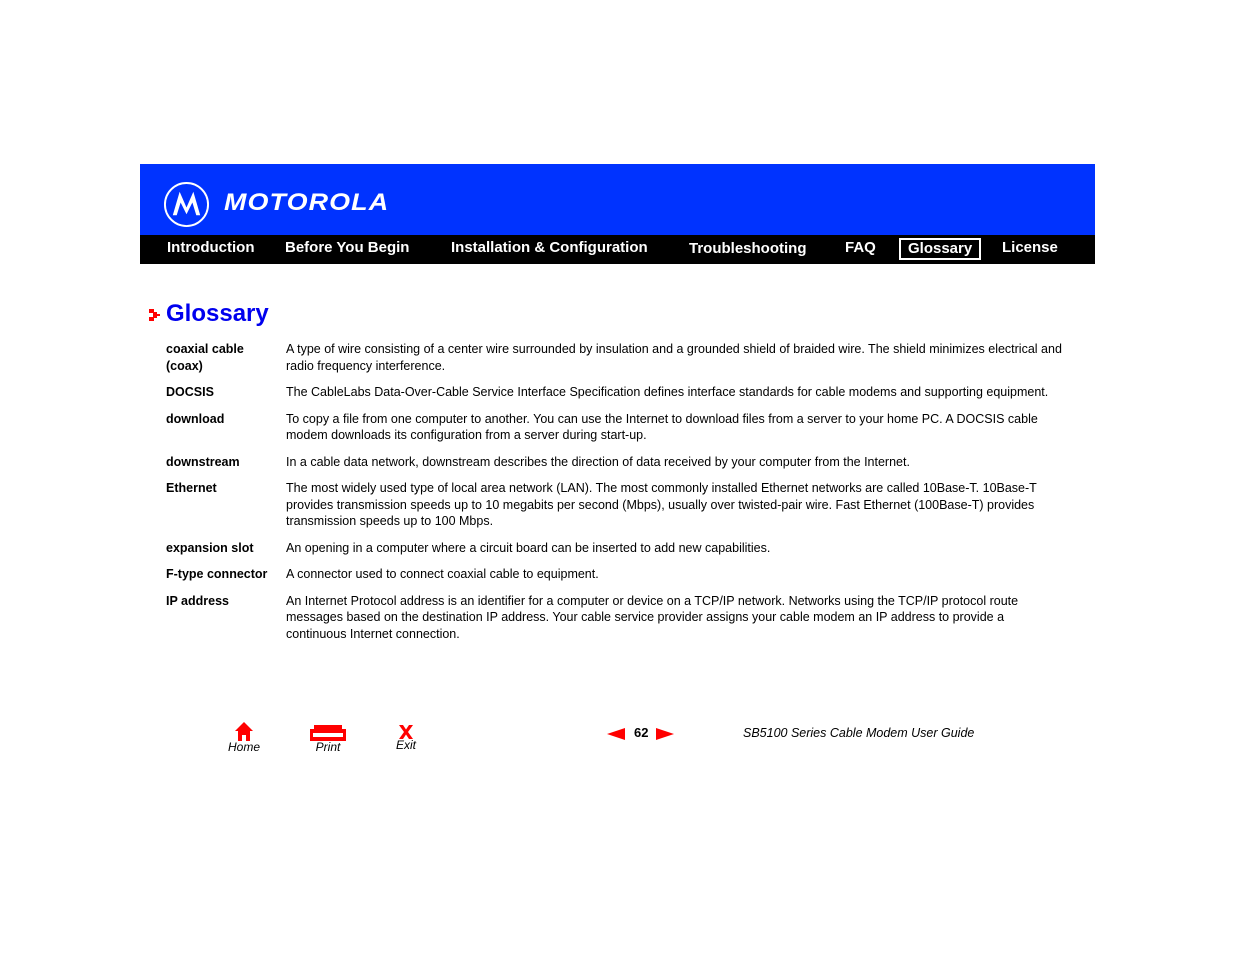 This screenshot has width=1235, height=954. I want to click on glossary-term: downstream, so click(203, 461).